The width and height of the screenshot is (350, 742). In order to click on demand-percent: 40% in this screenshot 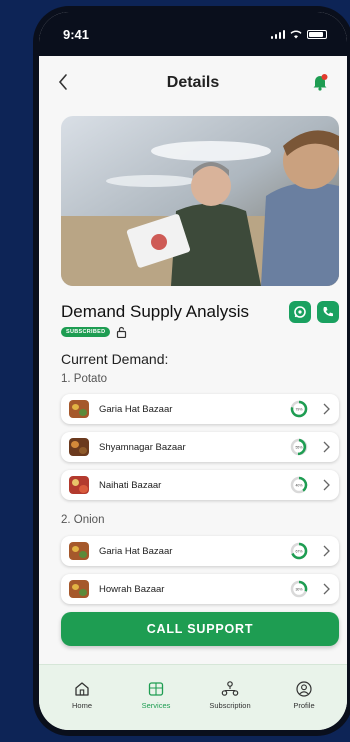, I will do `click(298, 486)`.